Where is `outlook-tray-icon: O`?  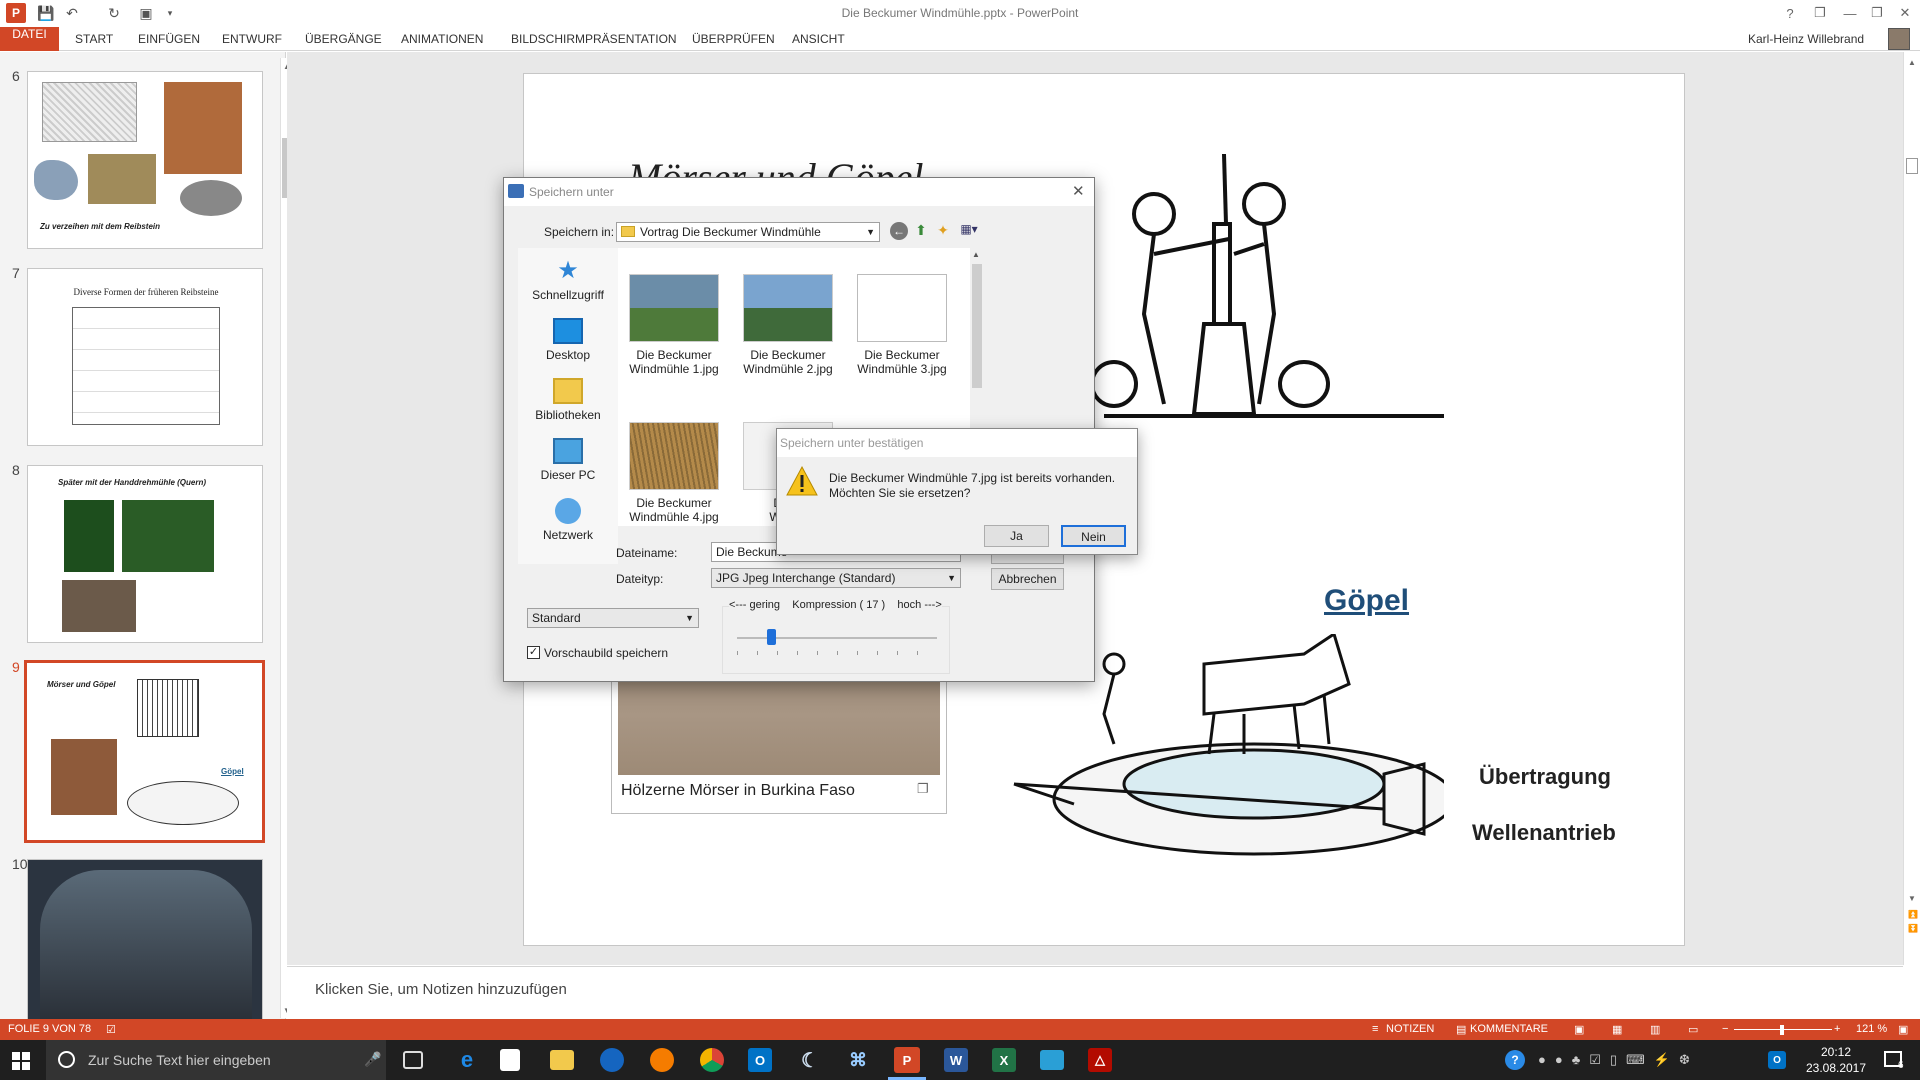 outlook-tray-icon: O is located at coordinates (1777, 1060).